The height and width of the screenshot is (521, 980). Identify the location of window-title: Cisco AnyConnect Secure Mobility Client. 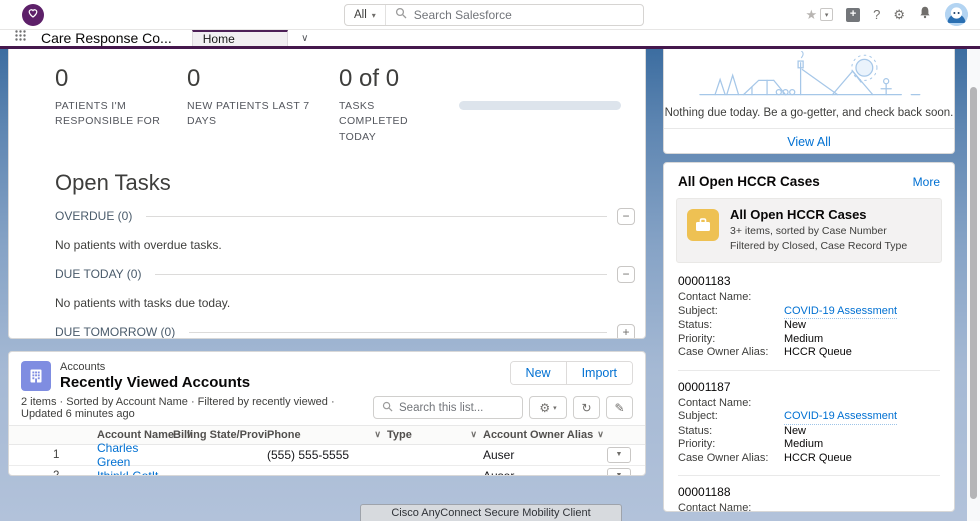
(491, 513).